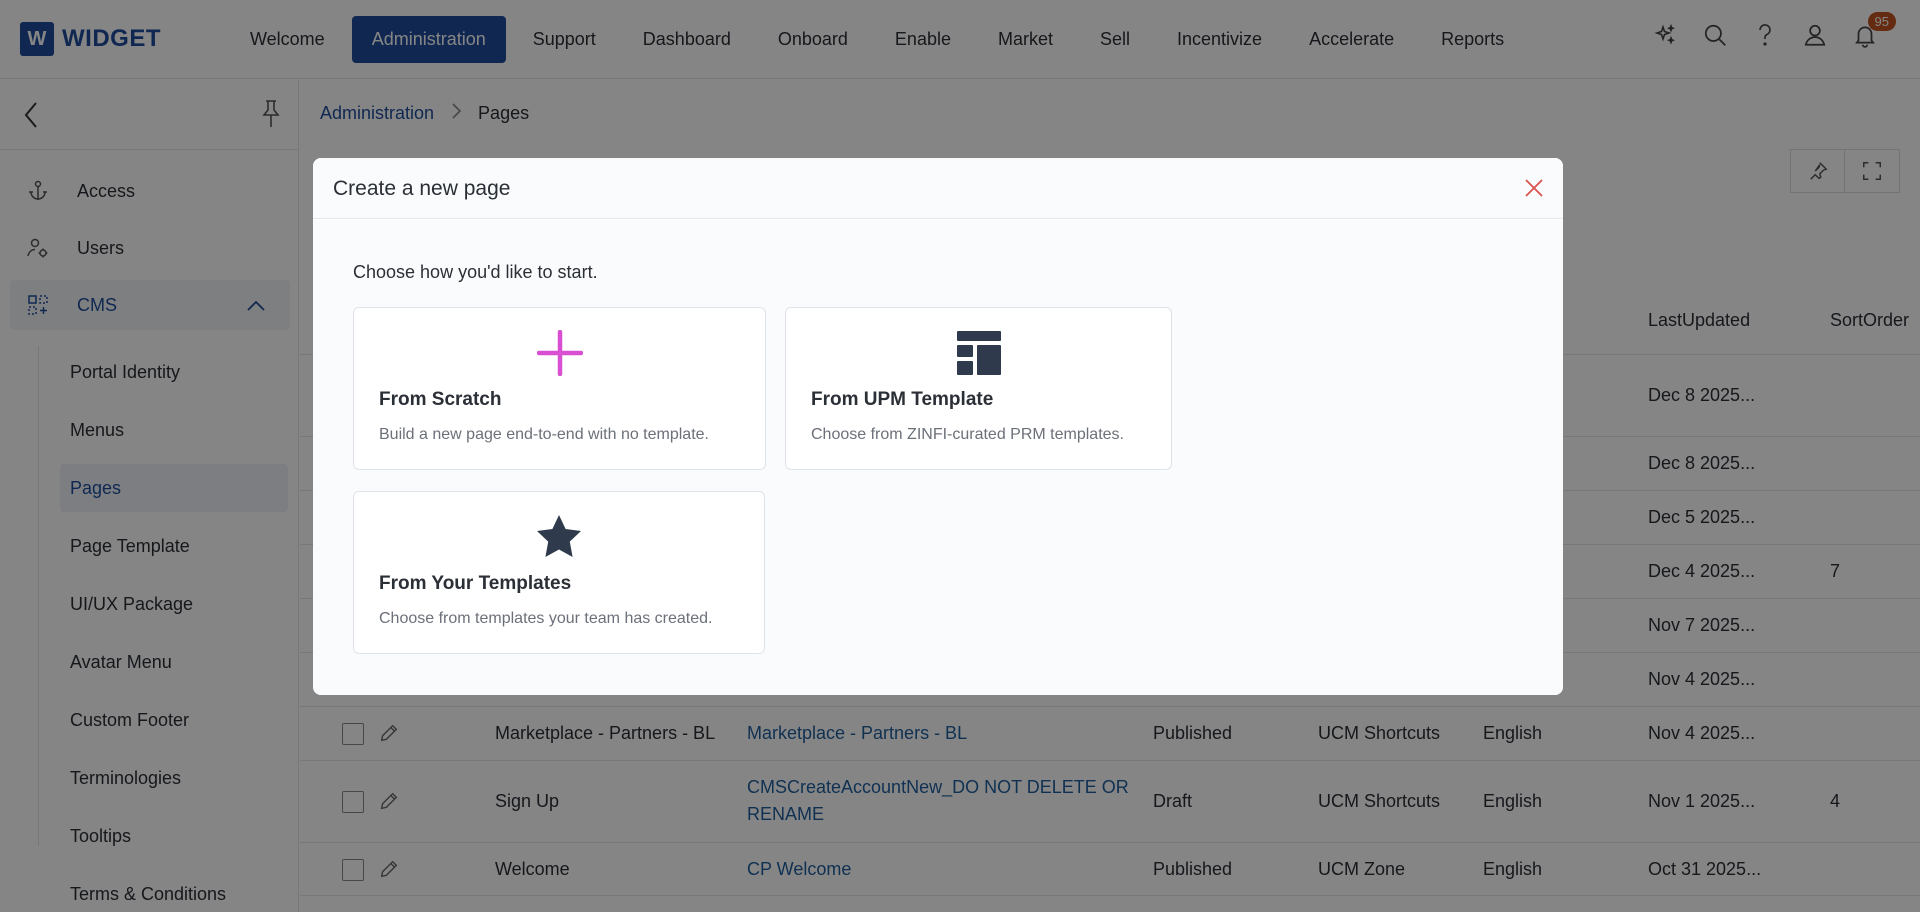 The width and height of the screenshot is (1920, 912). I want to click on modal-title: Create a new page, so click(422, 188).